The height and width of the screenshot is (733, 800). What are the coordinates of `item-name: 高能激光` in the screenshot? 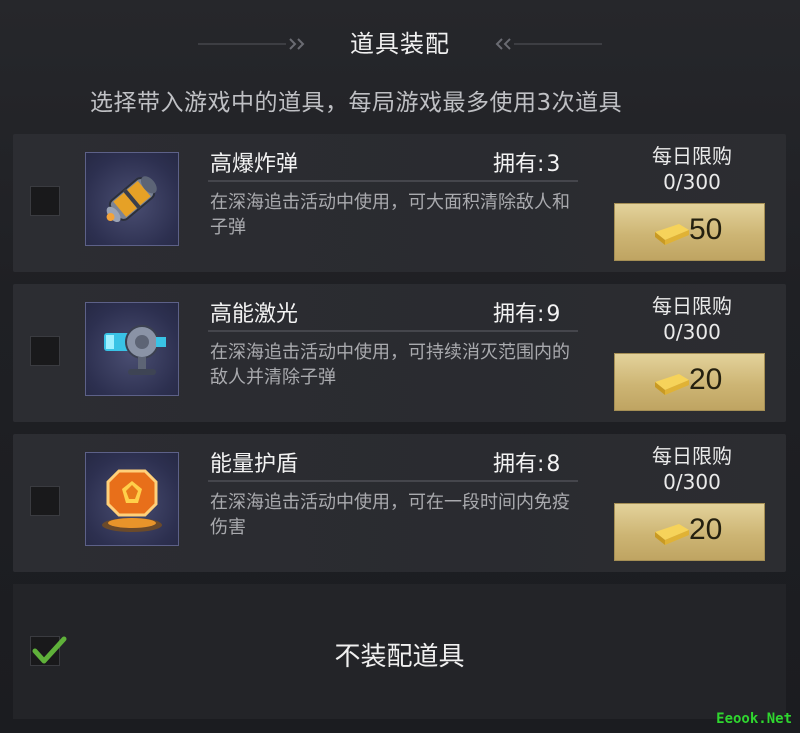 It's located at (254, 314).